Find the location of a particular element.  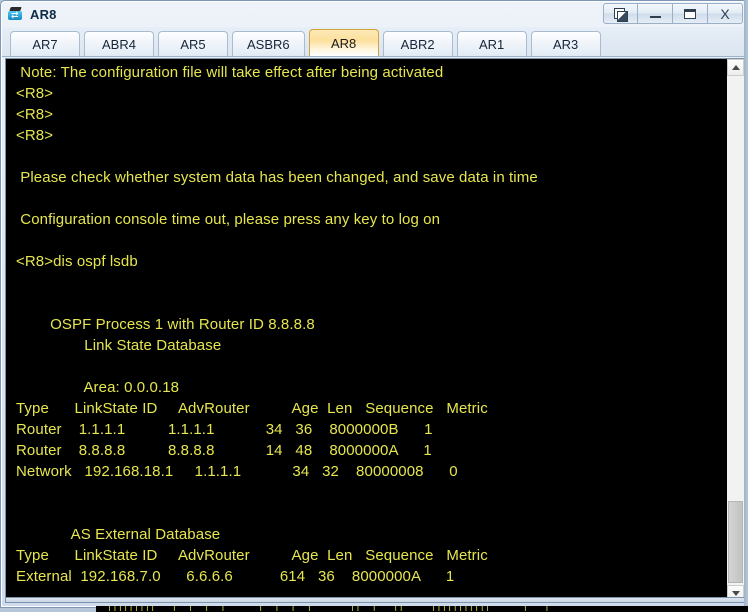

vertical-scrollbar is located at coordinates (735, 330).